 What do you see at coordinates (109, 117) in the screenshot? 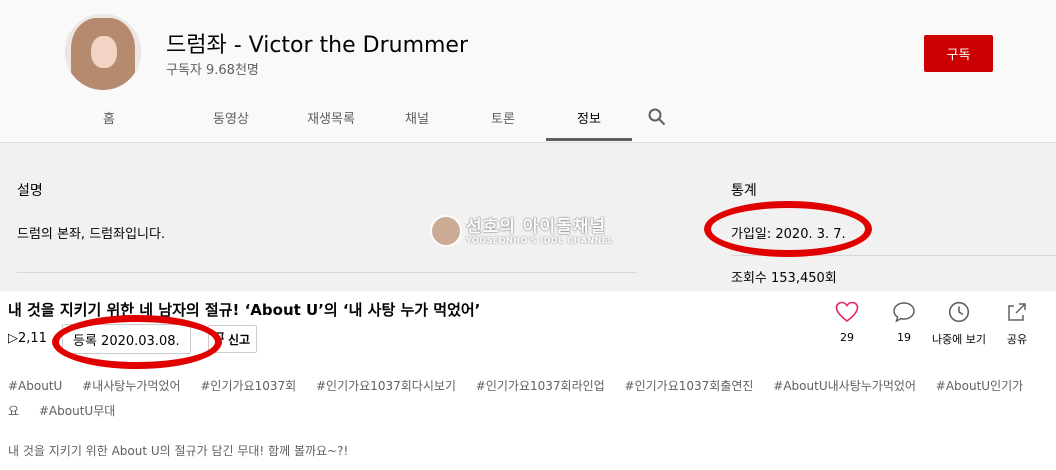
I see `tab-home: 홈` at bounding box center [109, 117].